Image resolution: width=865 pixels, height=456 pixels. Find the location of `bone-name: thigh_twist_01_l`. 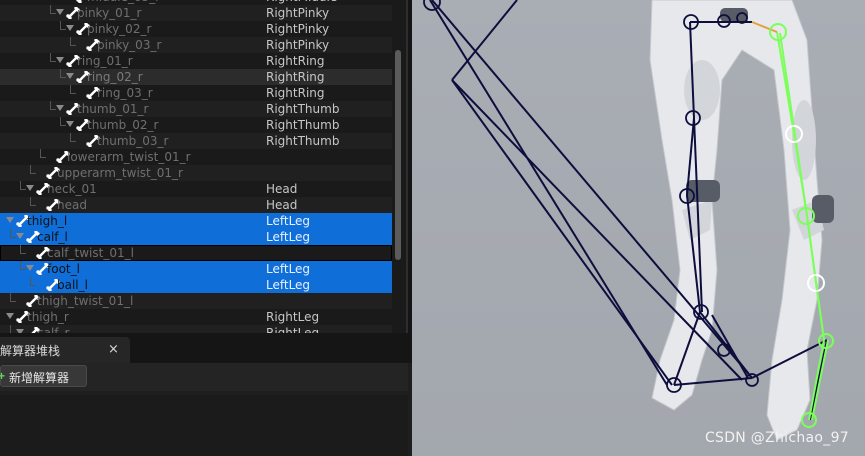

bone-name: thigh_twist_01_l is located at coordinates (85, 301).